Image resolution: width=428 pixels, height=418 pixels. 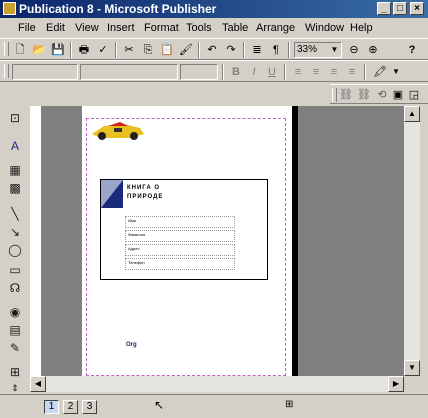 What do you see at coordinates (217, 384) in the screenshot?
I see `horizontal-scrollbar: ◀ ▶` at bounding box center [217, 384].